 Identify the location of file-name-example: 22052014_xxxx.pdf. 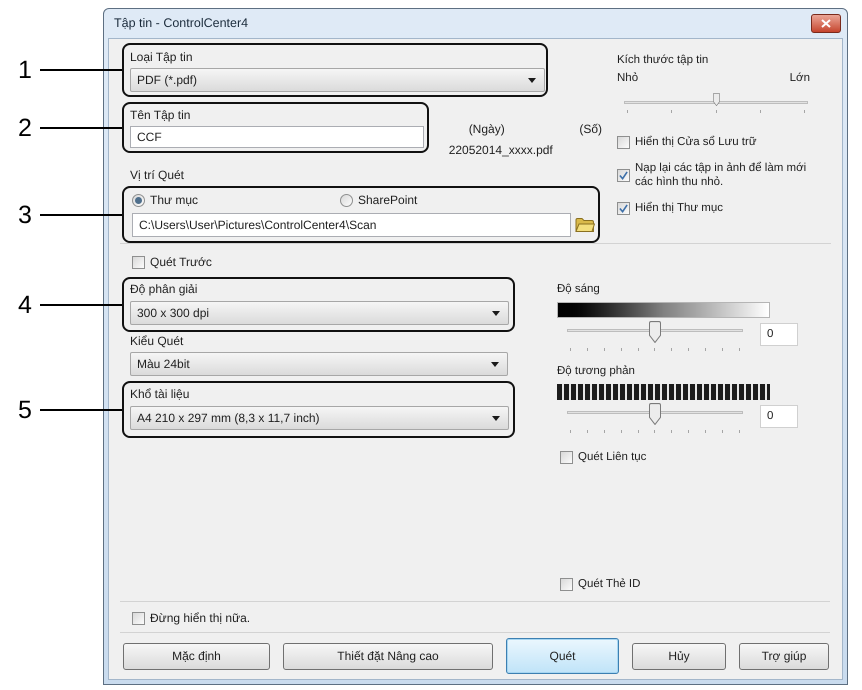
(501, 150).